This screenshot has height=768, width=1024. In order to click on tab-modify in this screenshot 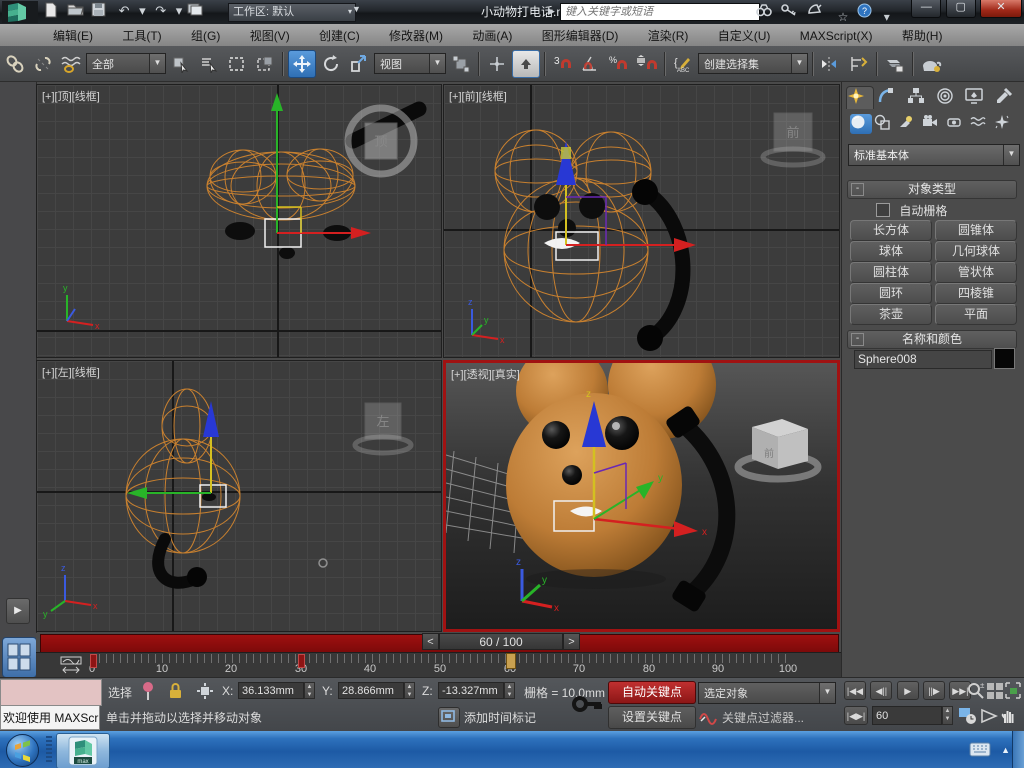, I will do `click(890, 98)`.